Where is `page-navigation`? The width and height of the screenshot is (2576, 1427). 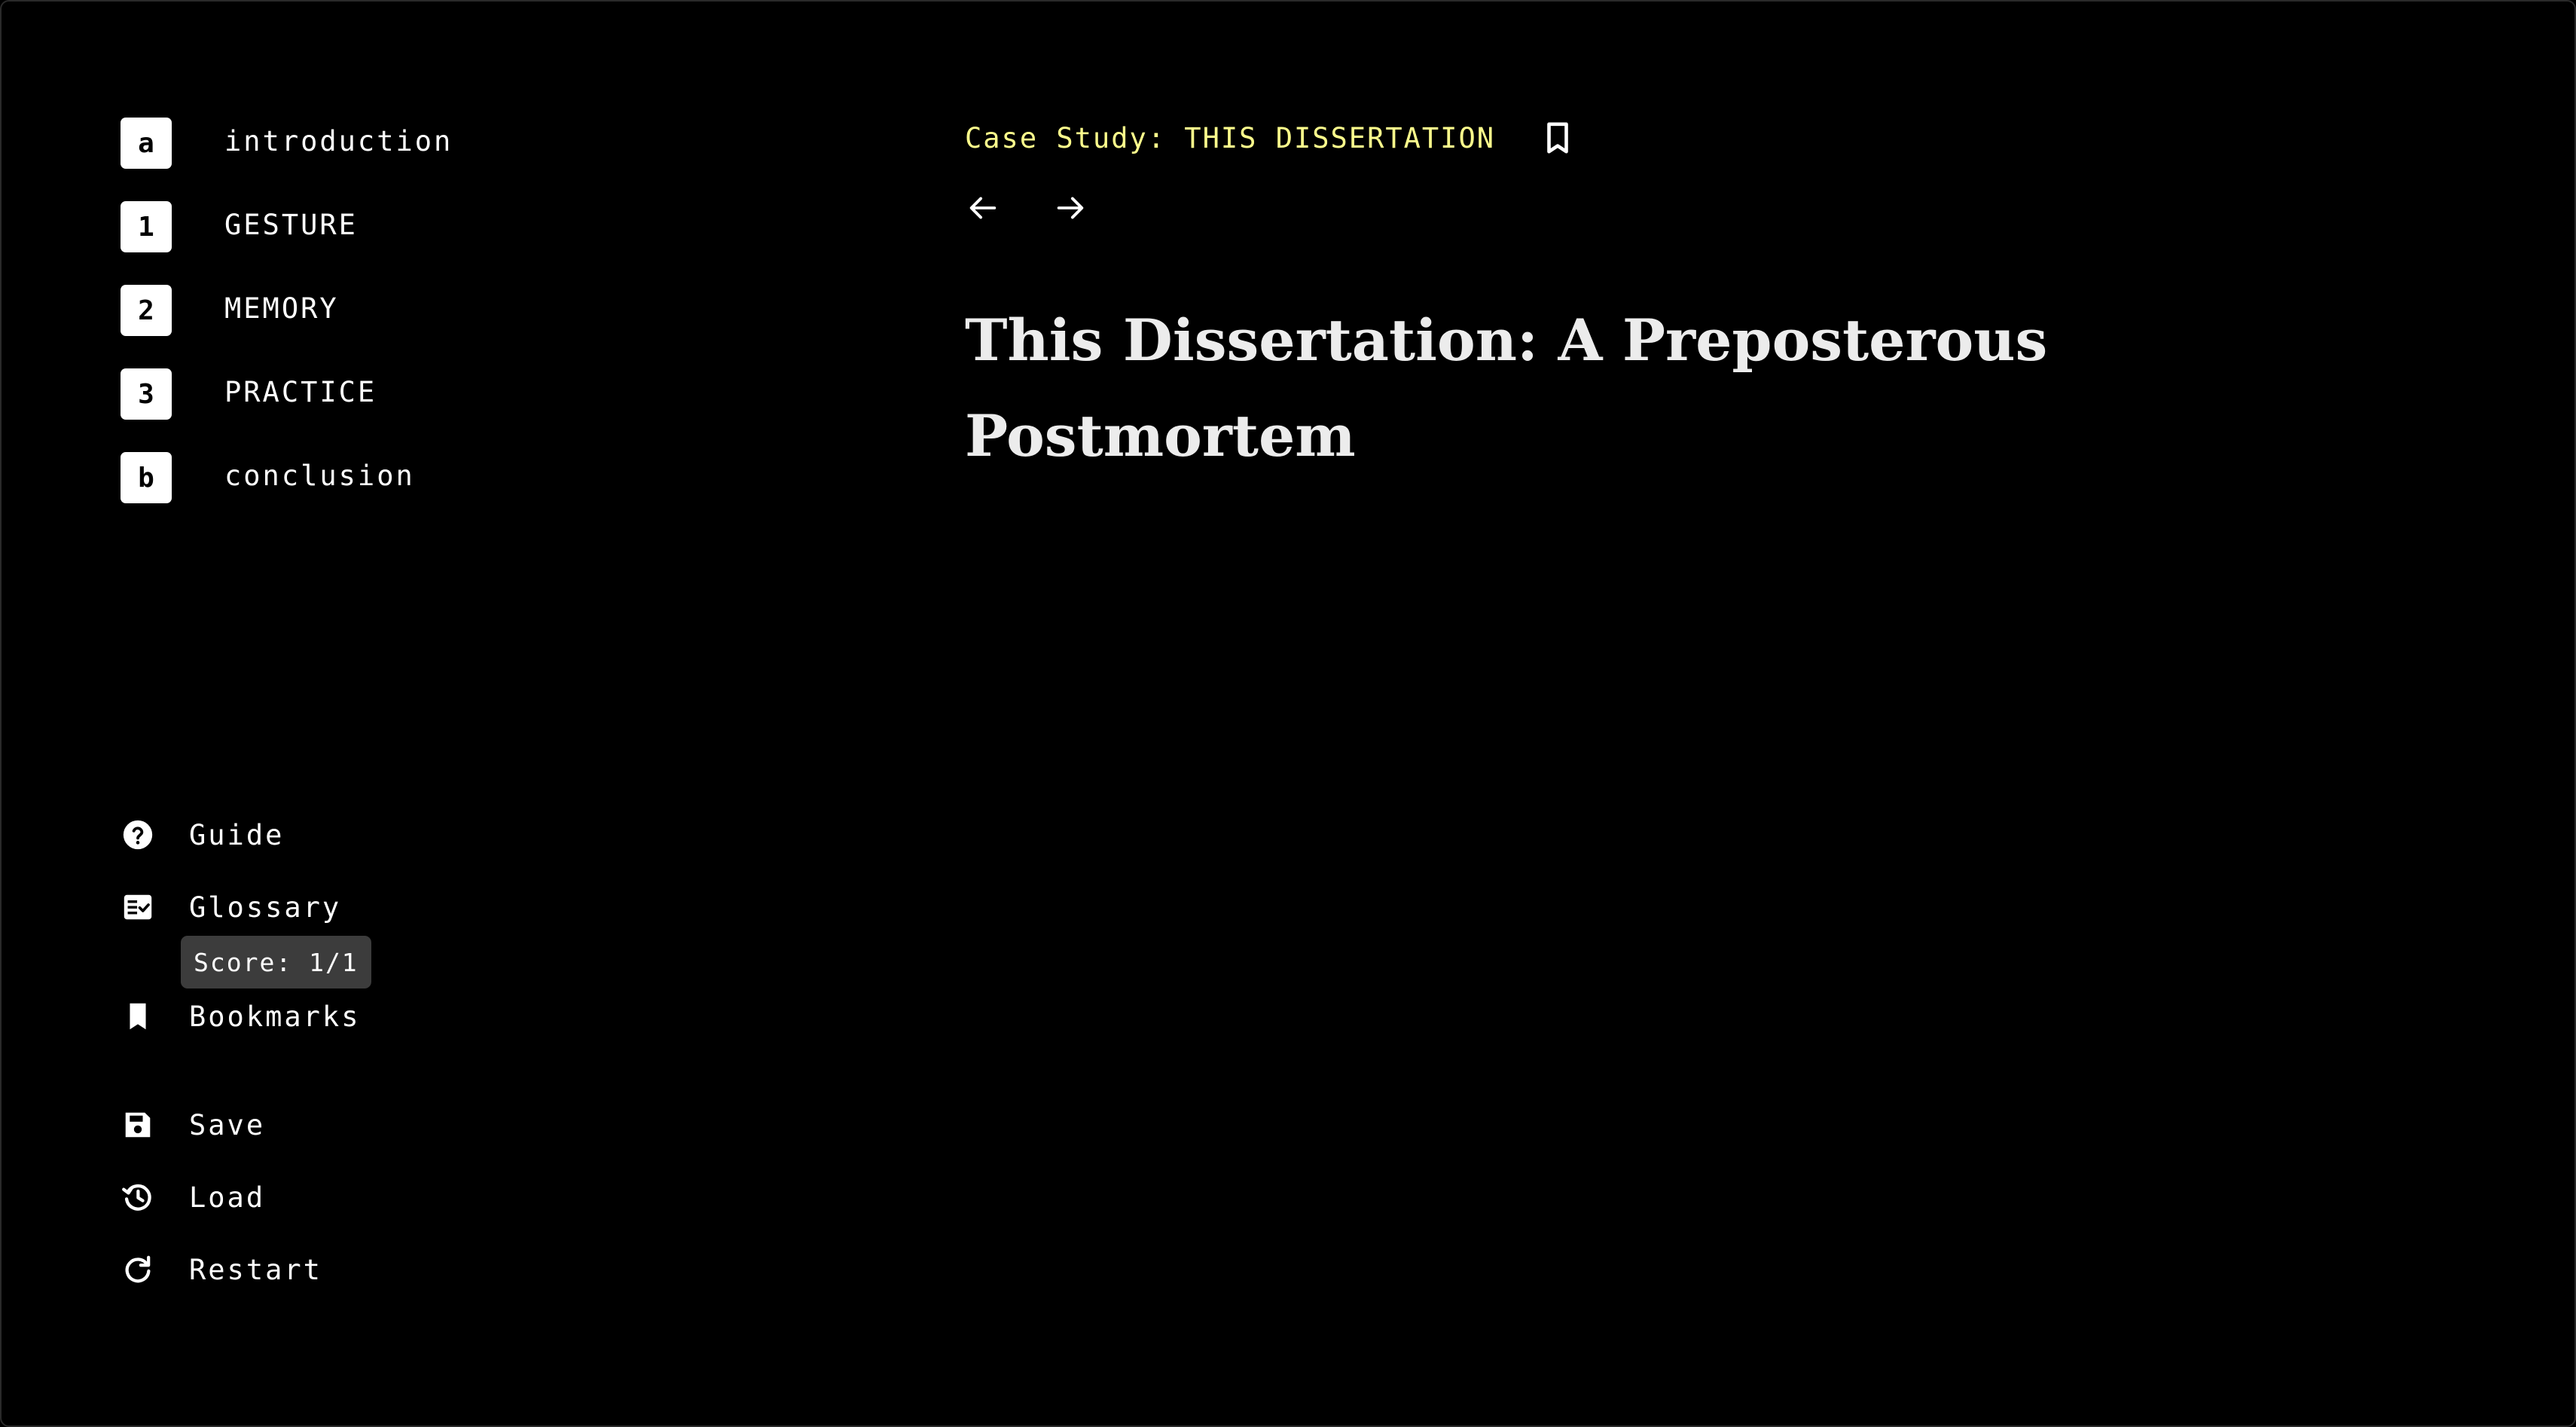
page-navigation is located at coordinates (1026, 208).